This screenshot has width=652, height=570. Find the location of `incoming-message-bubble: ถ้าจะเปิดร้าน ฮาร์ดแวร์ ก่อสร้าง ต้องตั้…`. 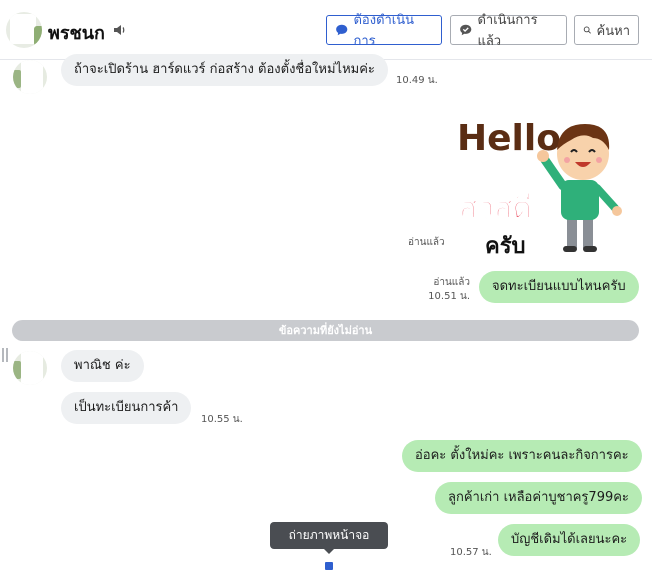

incoming-message-bubble: ถ้าจะเปิดร้าน ฮาร์ดแวร์ ก่อสร้าง ต้องตั้… is located at coordinates (224, 70).